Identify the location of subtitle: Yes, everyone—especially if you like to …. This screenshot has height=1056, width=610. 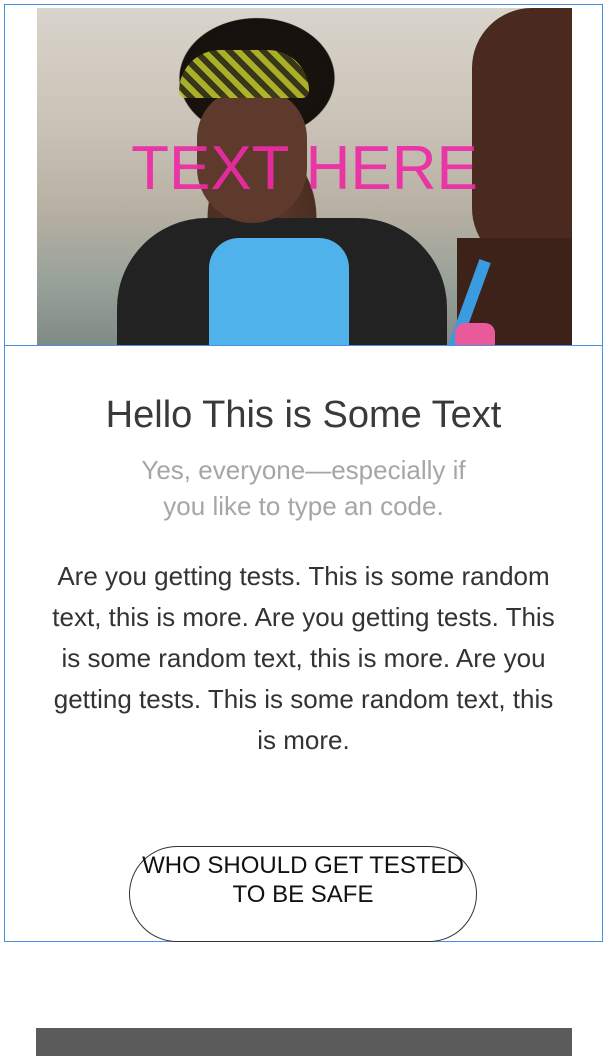
(303, 488).